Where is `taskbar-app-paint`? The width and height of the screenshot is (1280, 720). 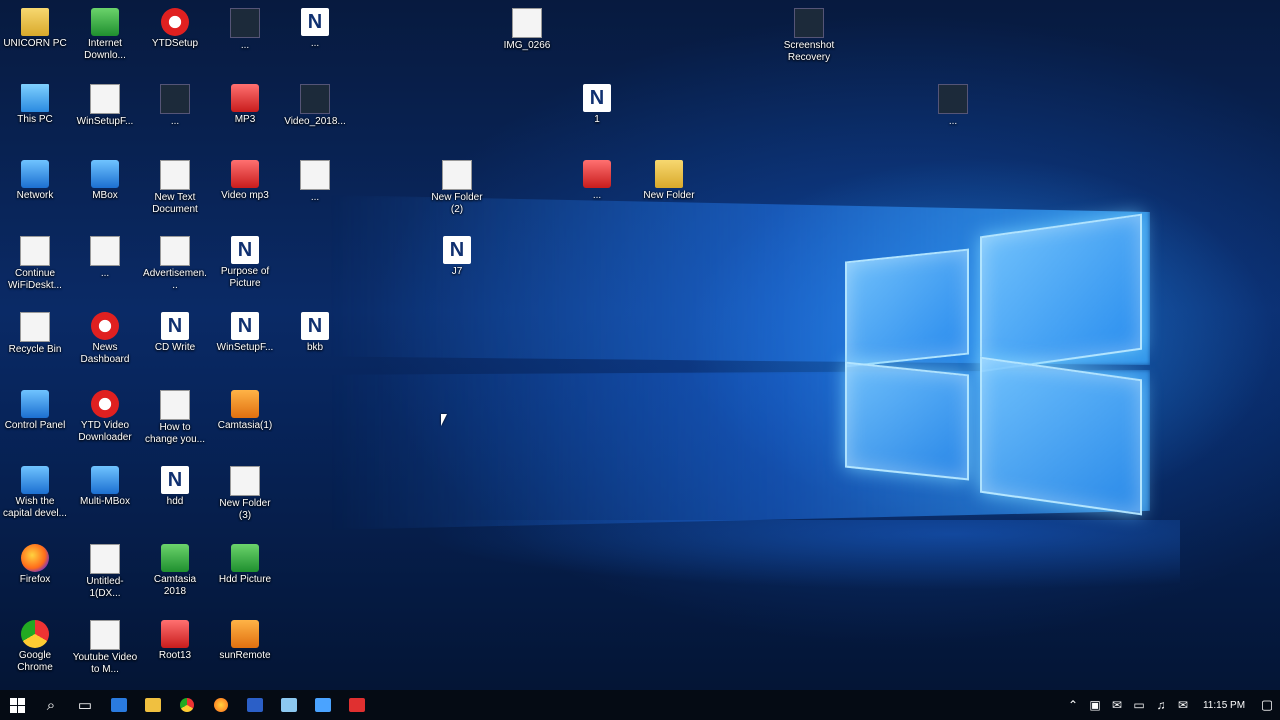 taskbar-app-paint is located at coordinates (289, 705).